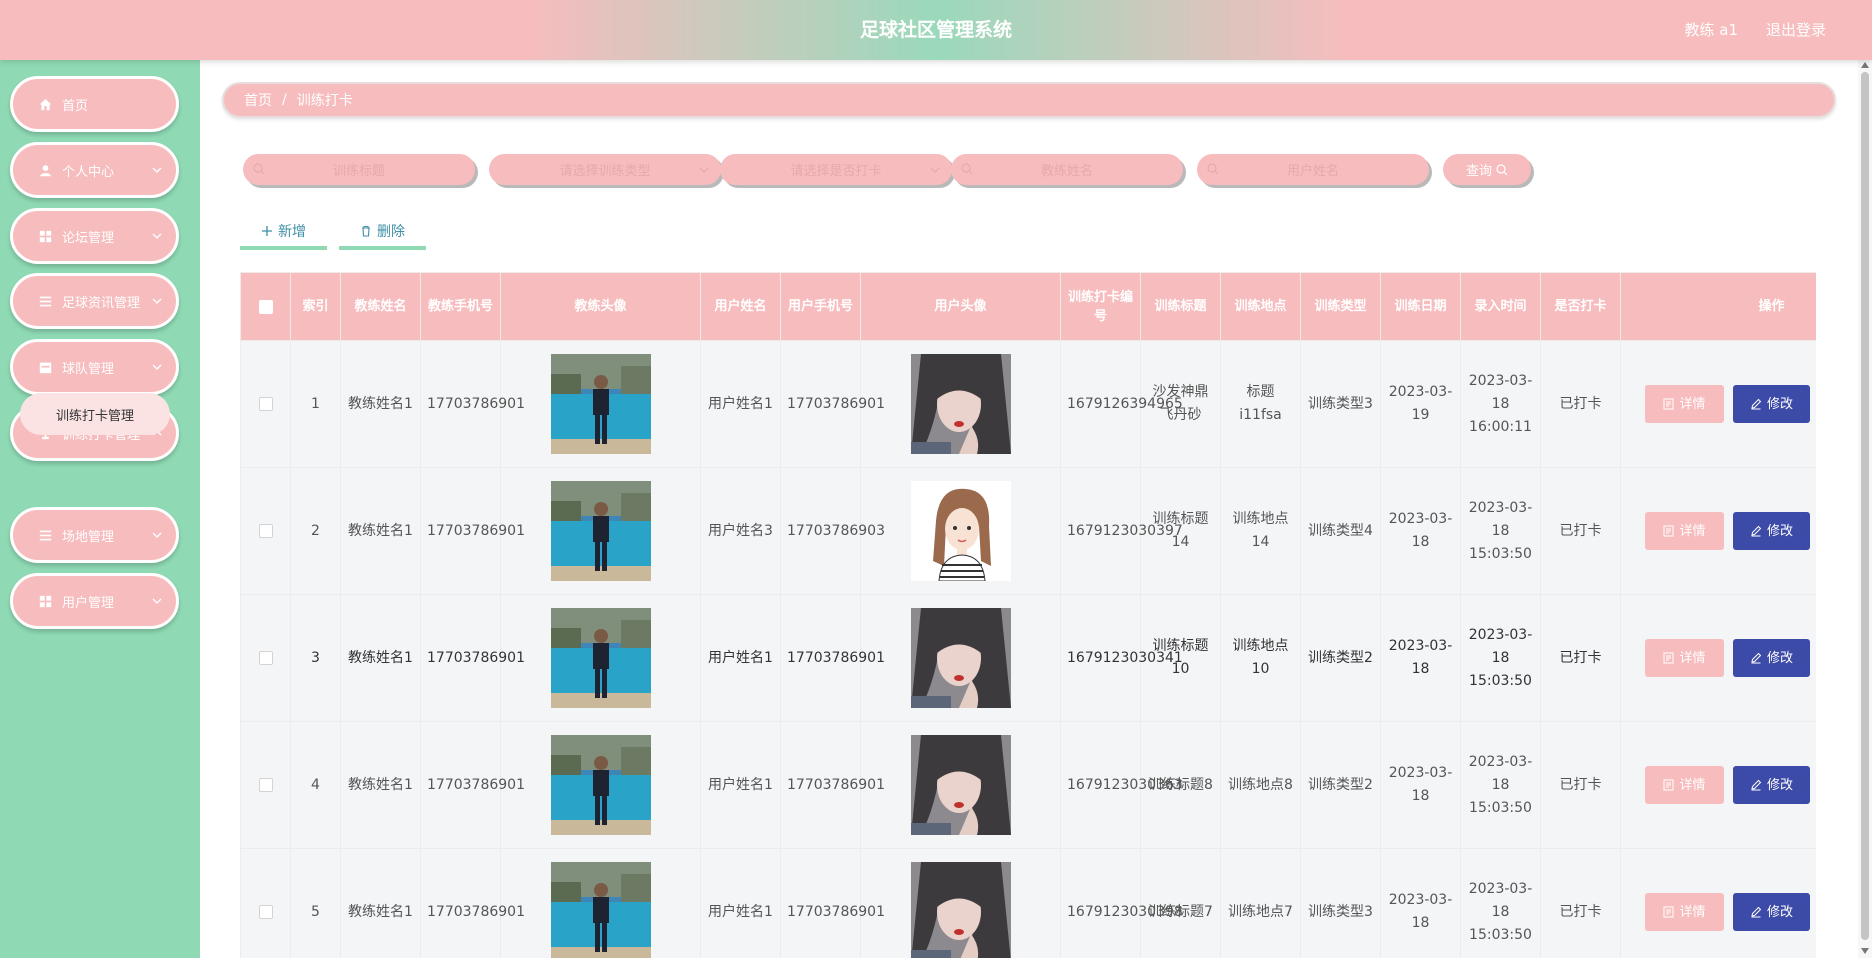 This screenshot has height=958, width=1872. I want to click on edit-label: 修改, so click(1779, 404).